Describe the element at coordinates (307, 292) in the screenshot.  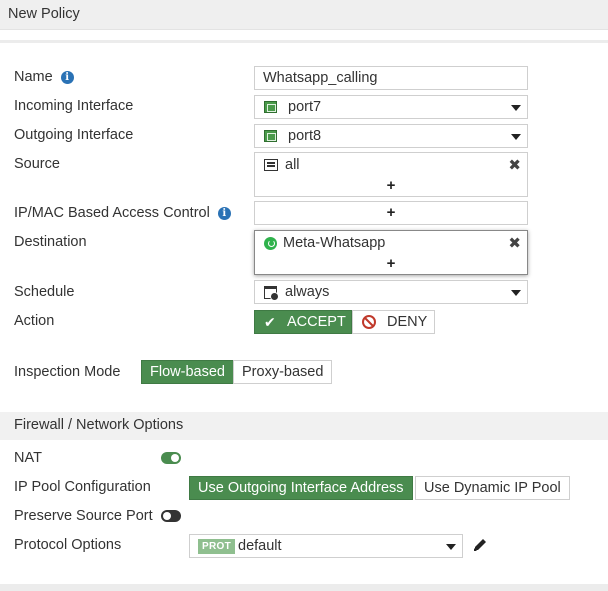
I see `schedule-value: always` at that location.